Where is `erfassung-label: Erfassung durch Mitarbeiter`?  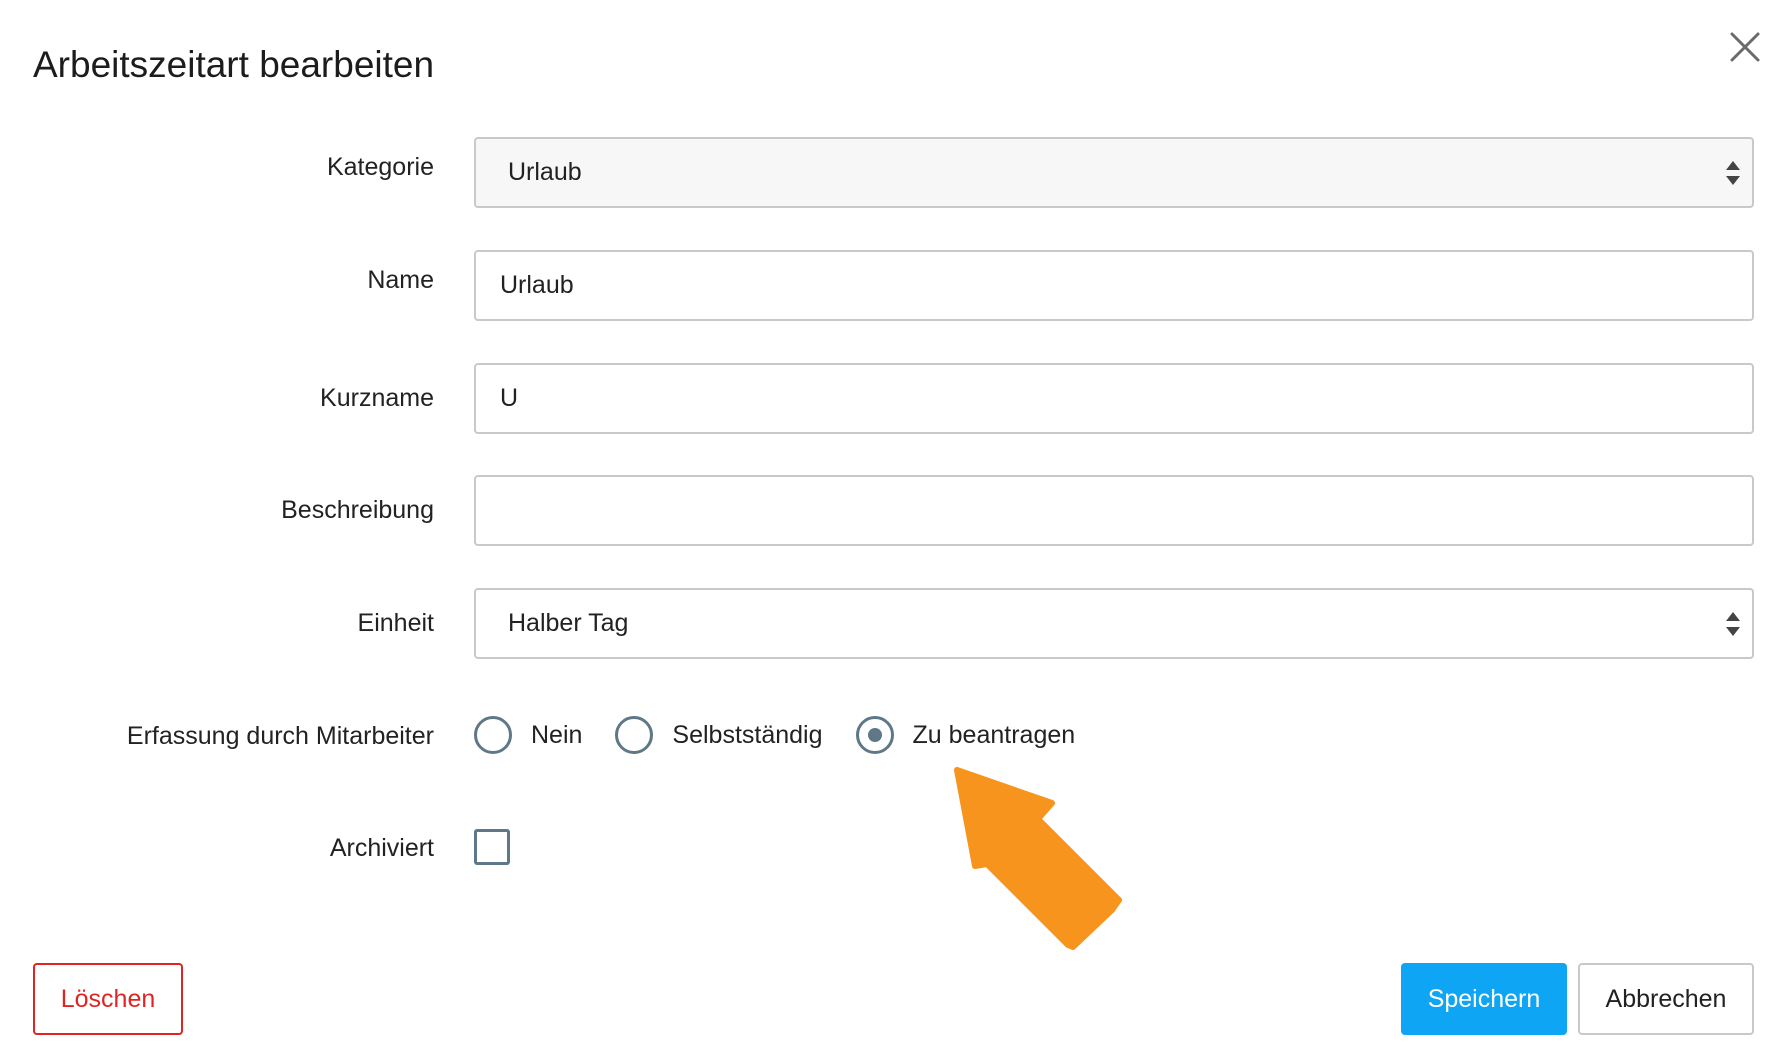
erfassung-label: Erfassung durch Mitarbeiter is located at coordinates (280, 736).